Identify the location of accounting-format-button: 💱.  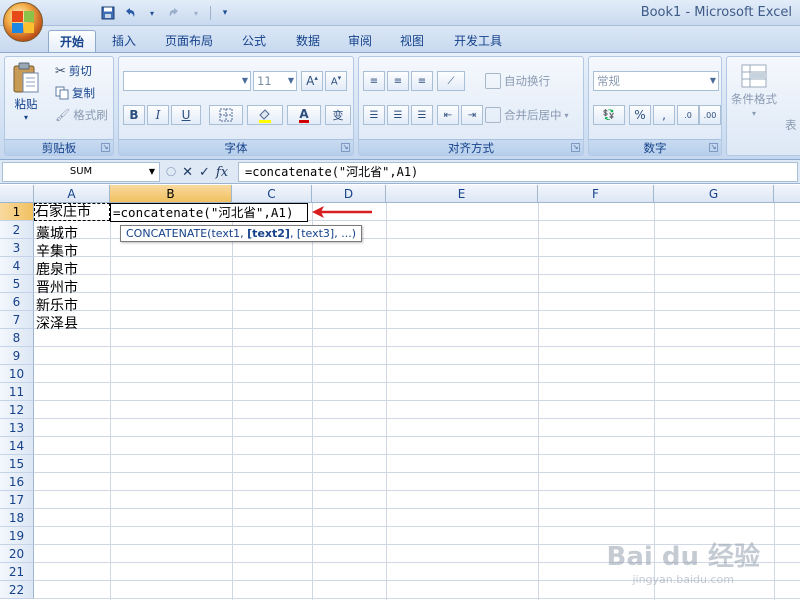
(609, 115).